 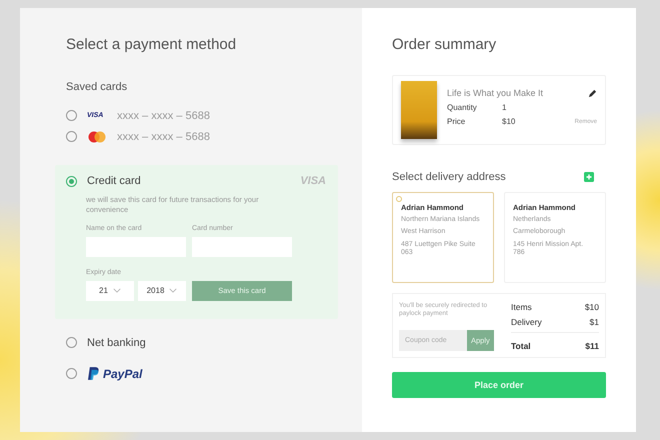 What do you see at coordinates (110, 290) in the screenshot?
I see `month-dropdown: 21` at bounding box center [110, 290].